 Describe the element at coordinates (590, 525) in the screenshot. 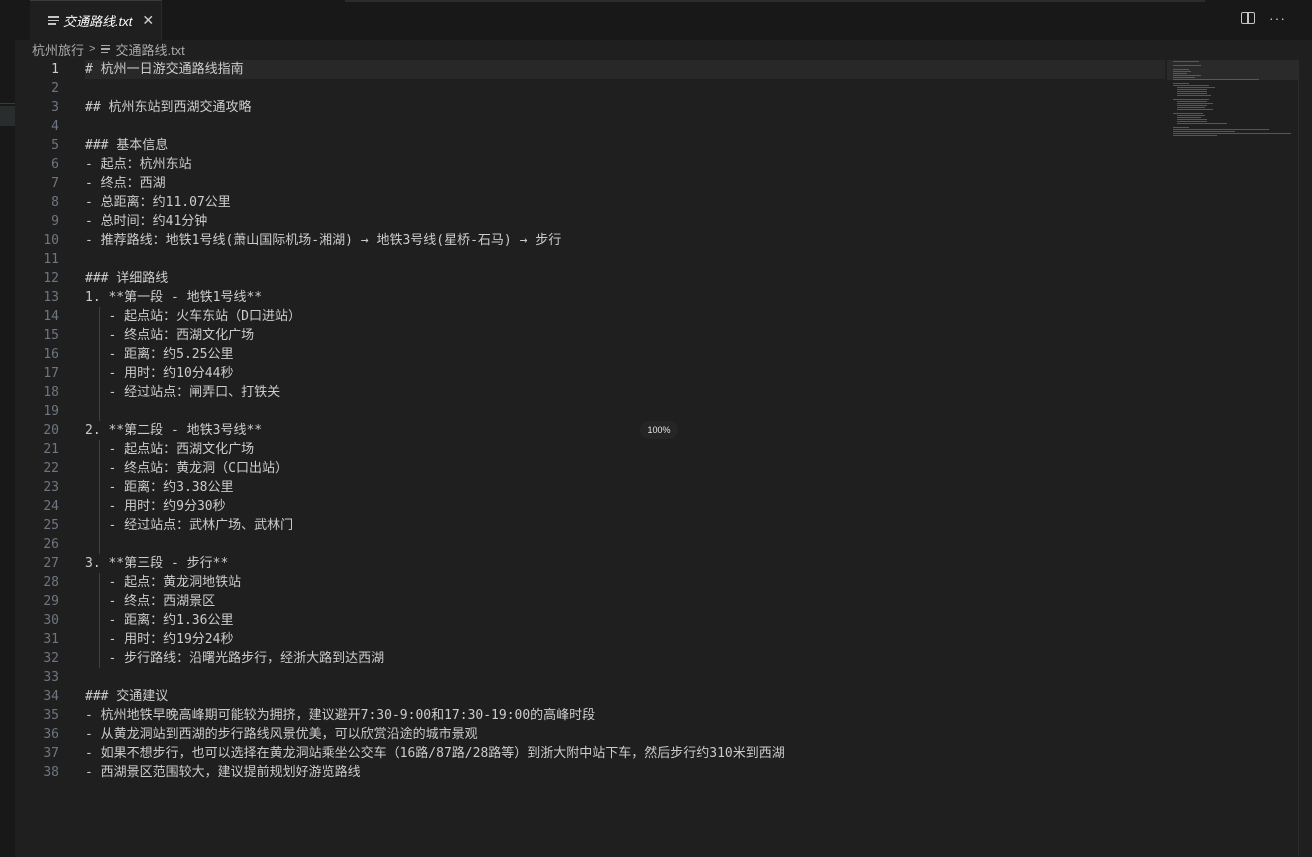

I see `code-line: 25 - 经过站点：武林广场、武林门` at that location.